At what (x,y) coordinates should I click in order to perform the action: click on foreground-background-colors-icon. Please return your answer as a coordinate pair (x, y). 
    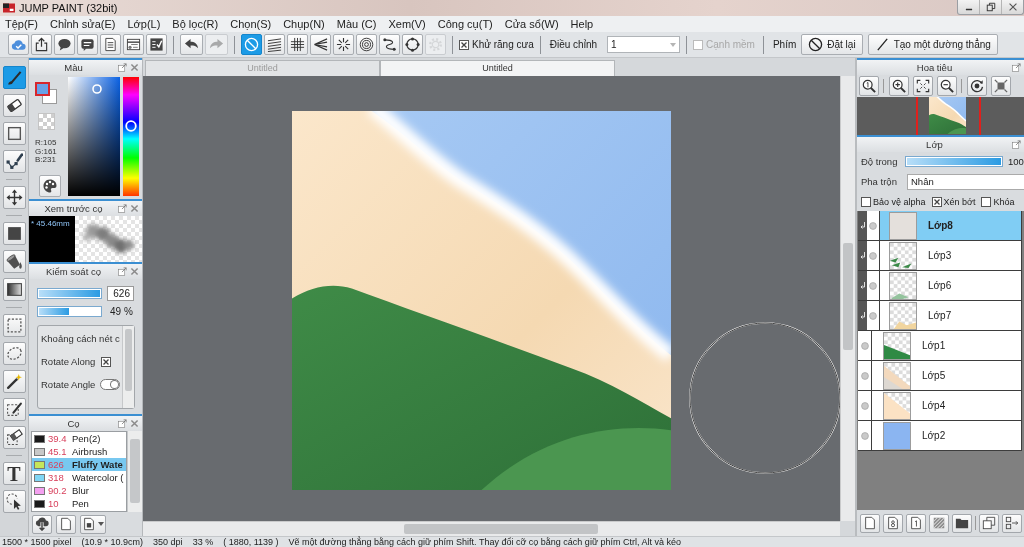
    Looking at the image, I should click on (46, 93).